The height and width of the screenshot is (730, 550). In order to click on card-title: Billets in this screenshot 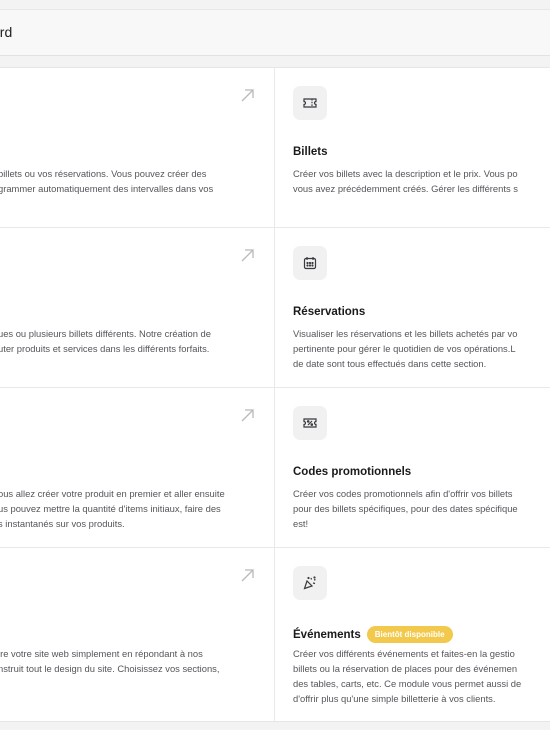, I will do `click(310, 152)`.